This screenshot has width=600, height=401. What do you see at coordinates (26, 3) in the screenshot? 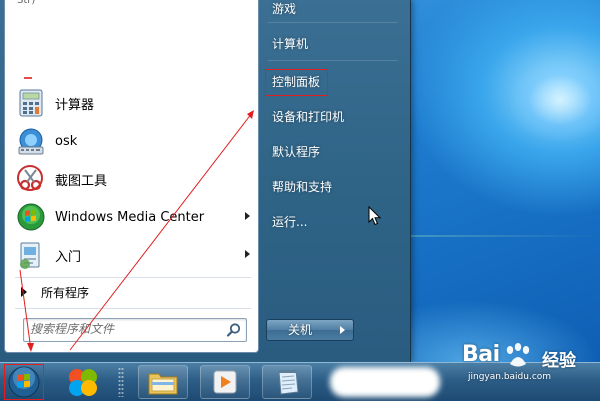
I see `recent-item-partial: Str)` at bounding box center [26, 3].